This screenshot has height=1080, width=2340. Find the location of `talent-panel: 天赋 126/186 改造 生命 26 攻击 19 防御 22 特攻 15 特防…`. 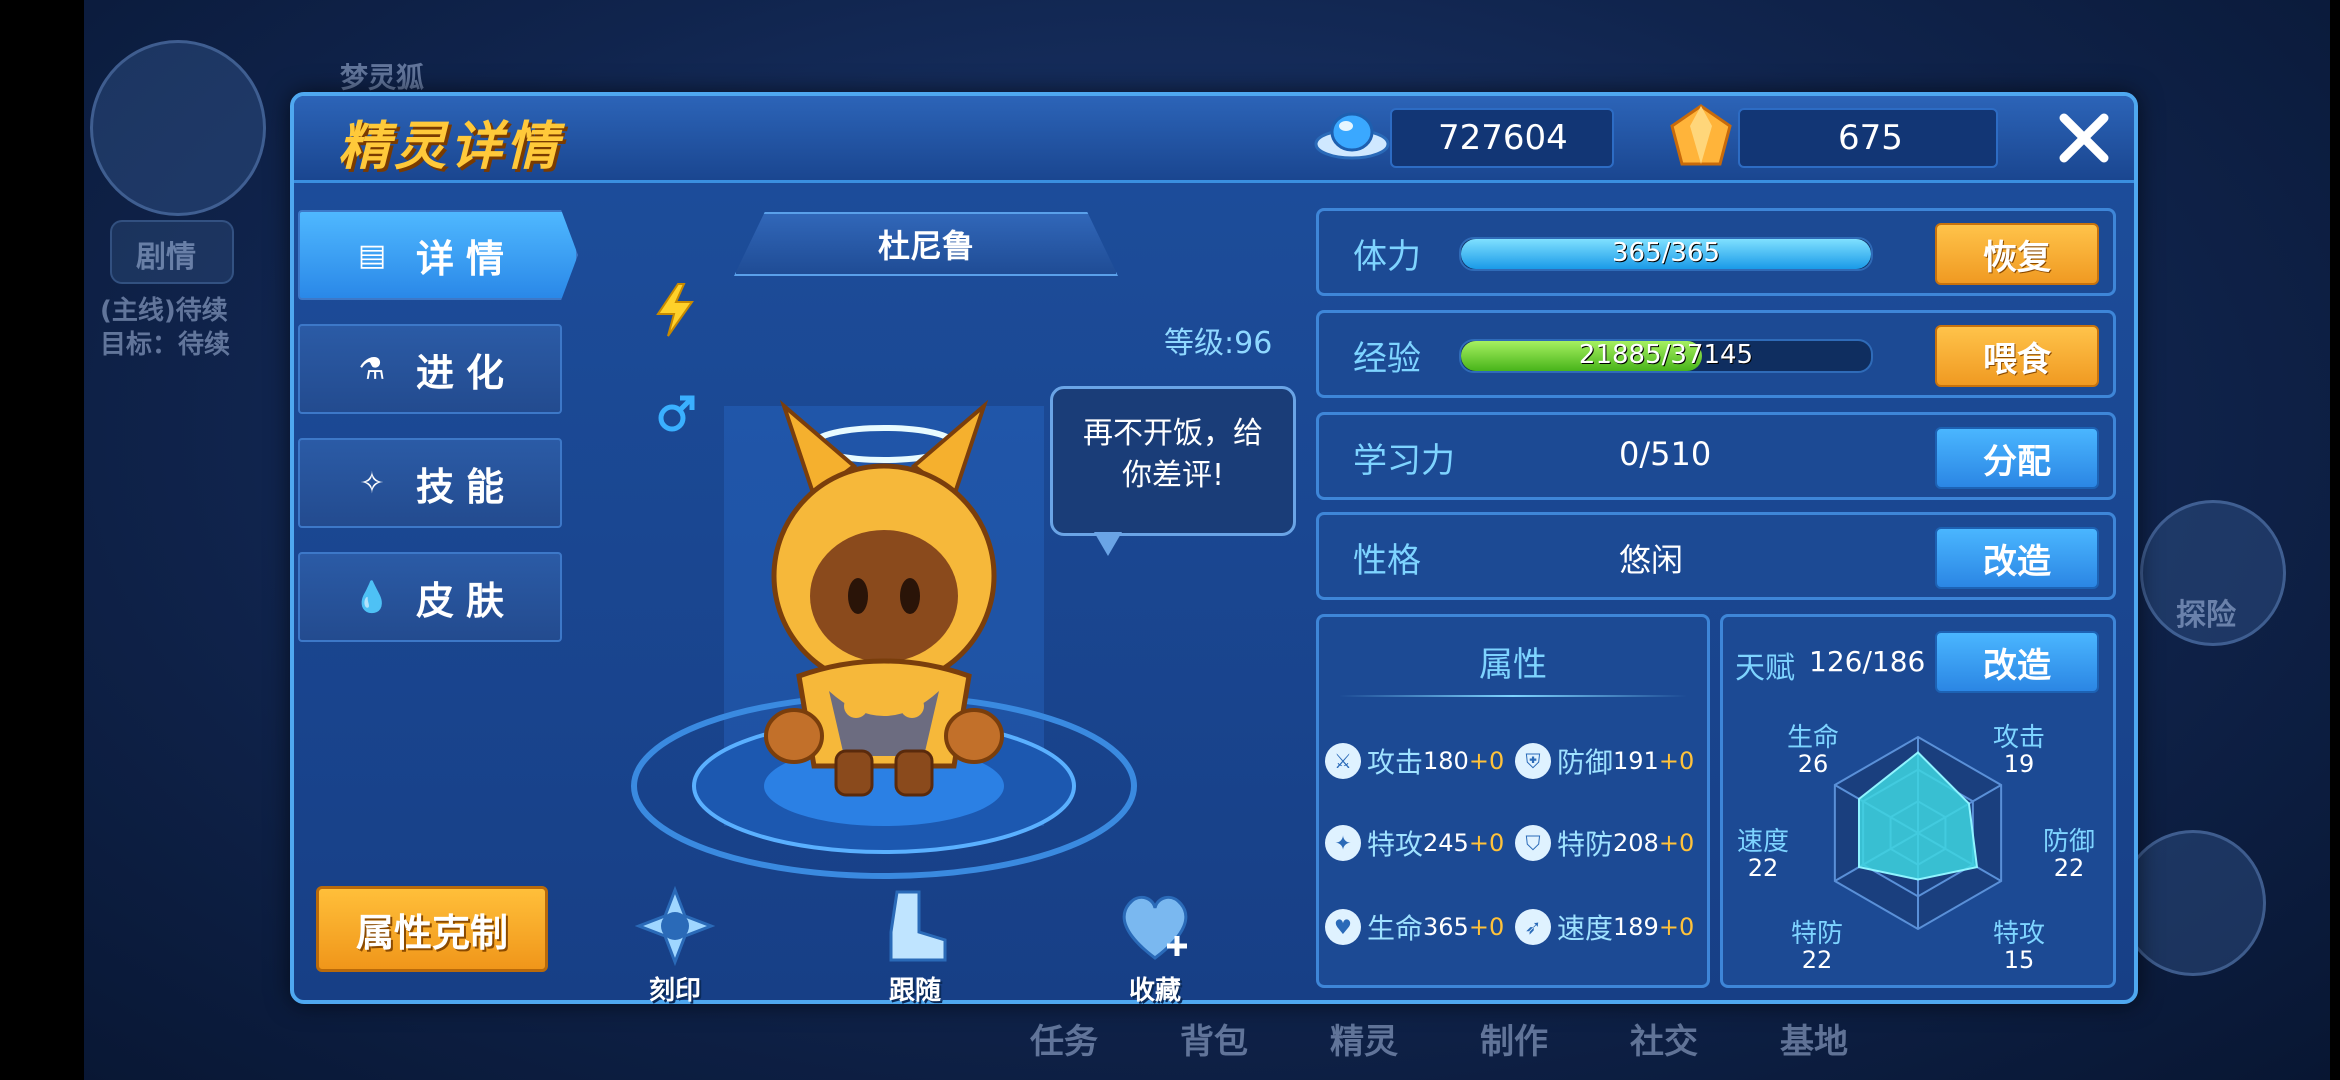

talent-panel: 天赋 126/186 改造 生命 26 攻击 19 防御 22 特攻 15 特防… is located at coordinates (1918, 801).